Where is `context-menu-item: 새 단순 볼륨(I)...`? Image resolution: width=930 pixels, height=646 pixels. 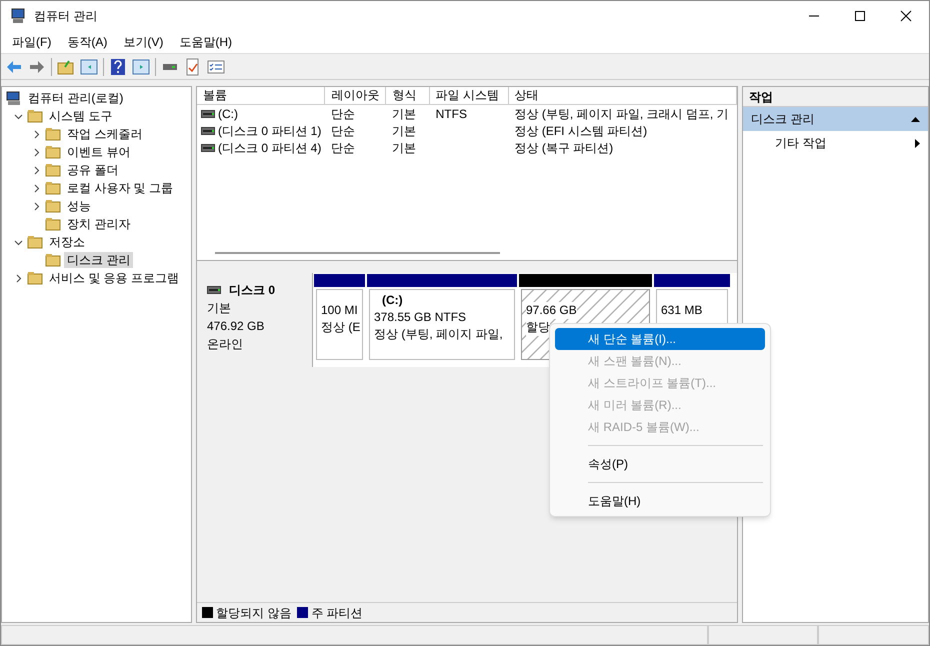
context-menu-item: 새 단순 볼륨(I)... is located at coordinates (660, 339).